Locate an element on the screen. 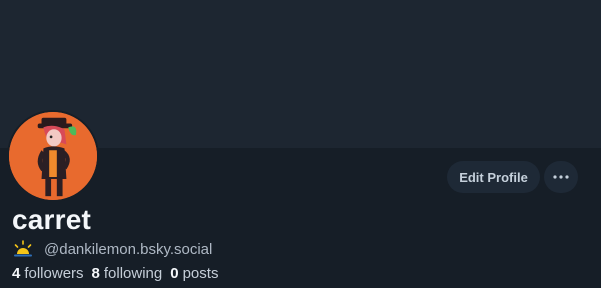  profile-avatar is located at coordinates (53, 156).